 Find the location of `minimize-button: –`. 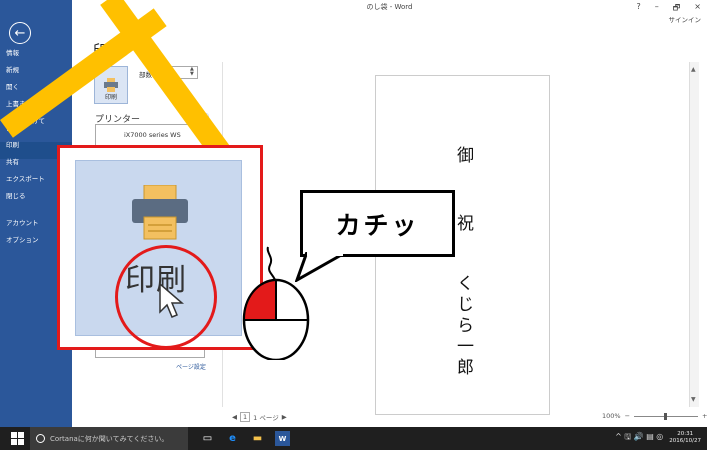

minimize-button: – is located at coordinates (657, 9).